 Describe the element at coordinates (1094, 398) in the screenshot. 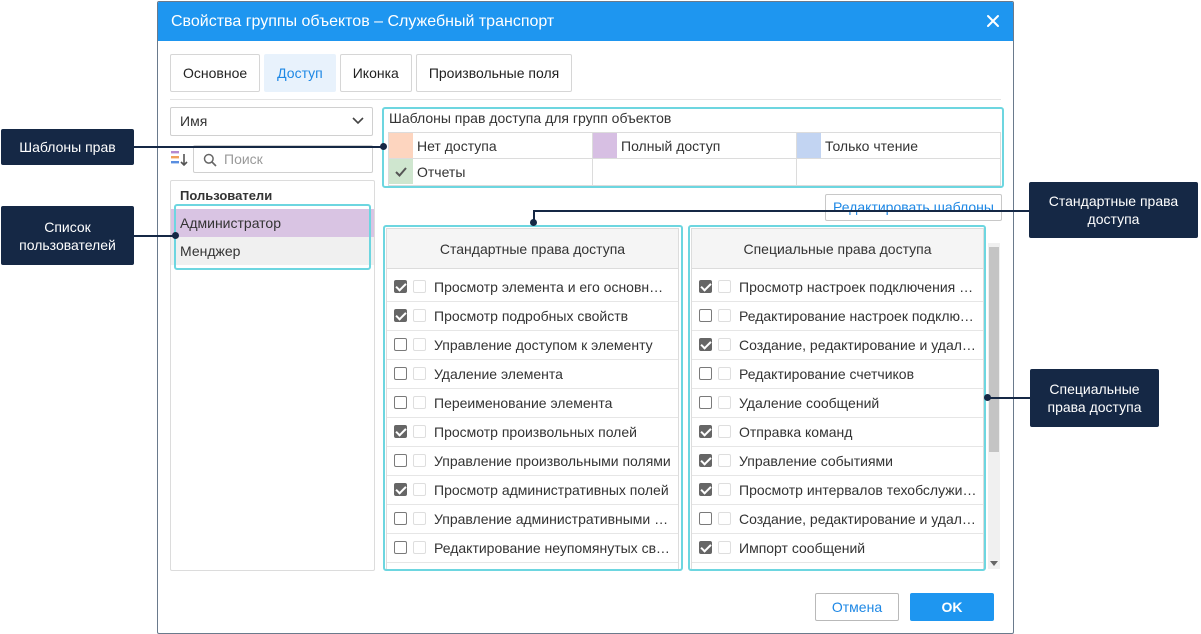

I see `callout-special: Специальные права доступа` at that location.